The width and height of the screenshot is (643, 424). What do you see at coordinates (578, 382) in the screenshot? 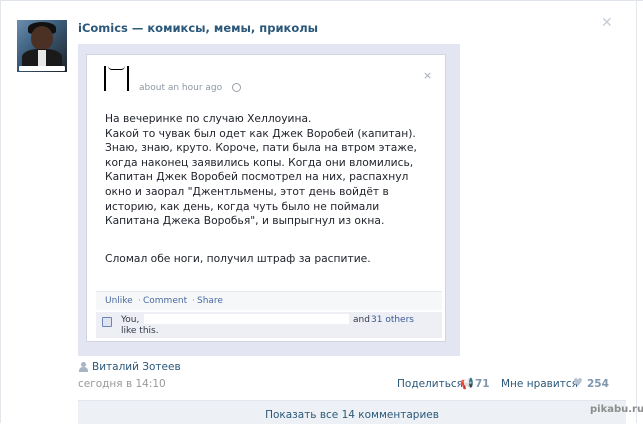
I see `heart-icon: ♥` at bounding box center [578, 382].